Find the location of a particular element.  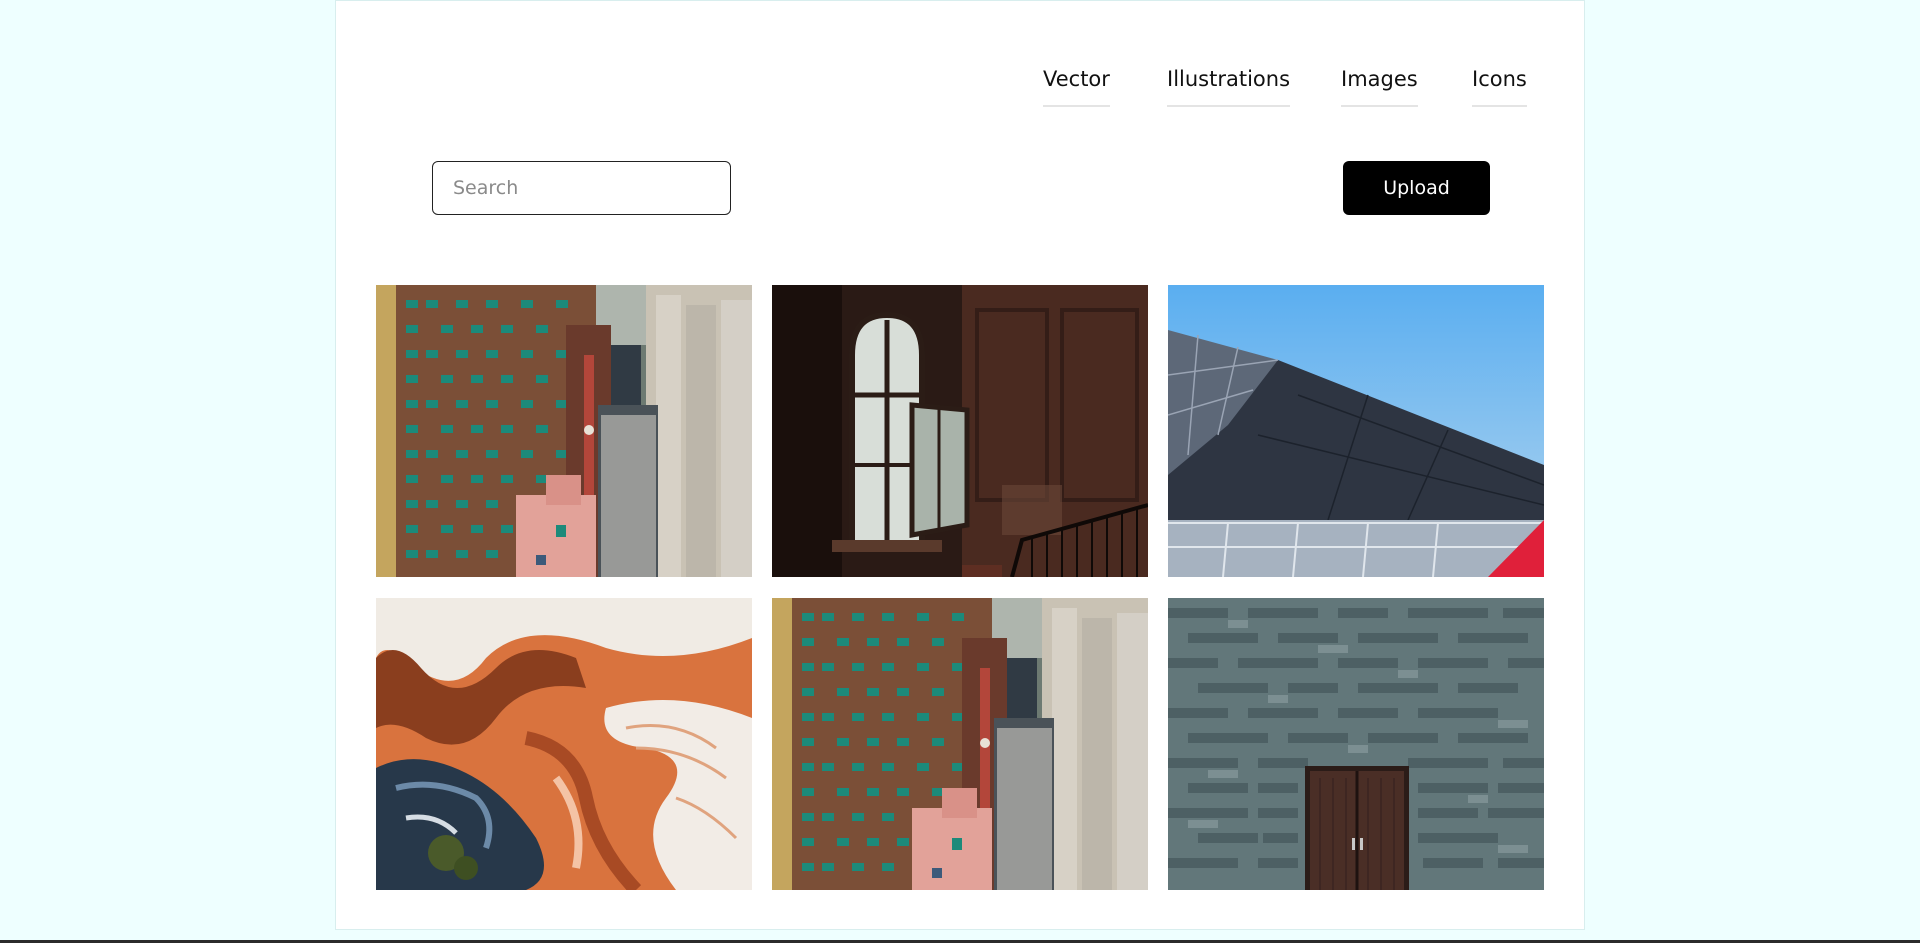

roof-photo is located at coordinates (1356, 431).